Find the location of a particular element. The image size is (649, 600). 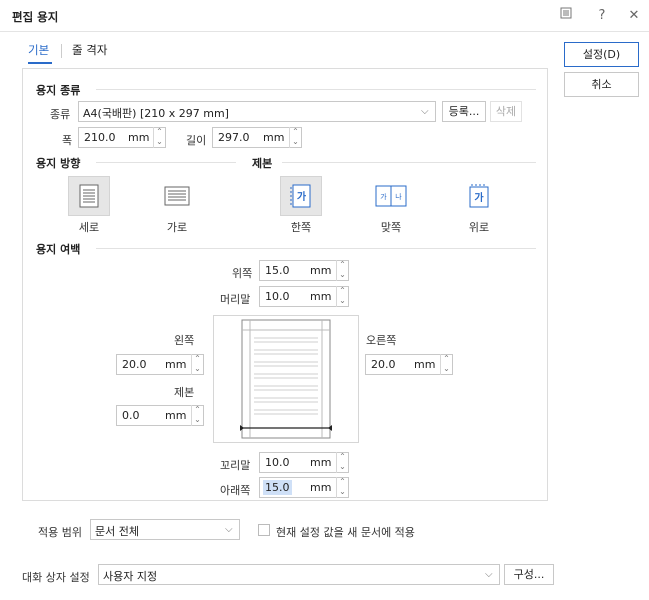

length-unit: mm is located at coordinates (274, 137).